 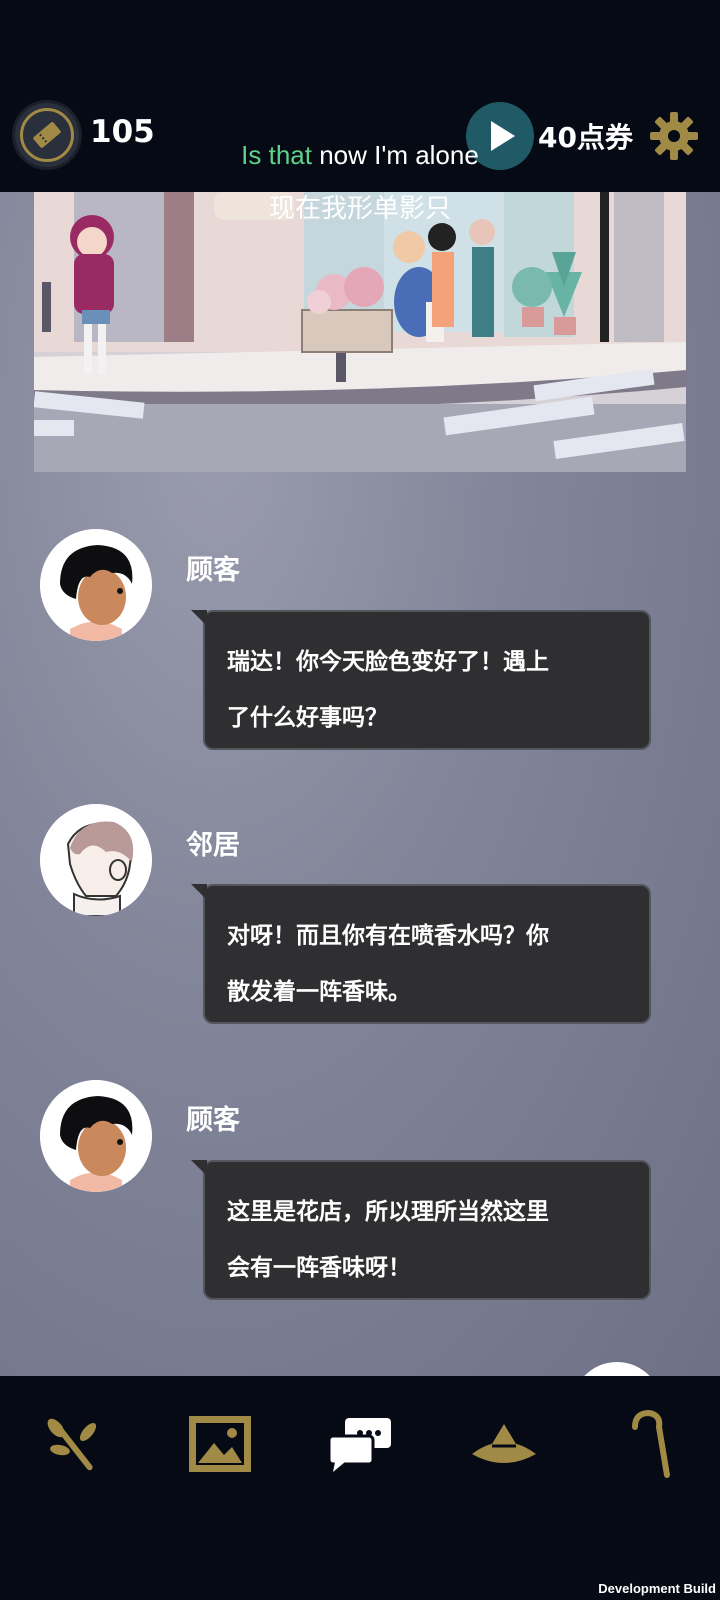 What do you see at coordinates (421, 680) in the screenshot?
I see `dialogue-bubble: 瑞达！你今天脸色变好了！遇上 了什么好事吗？` at bounding box center [421, 680].